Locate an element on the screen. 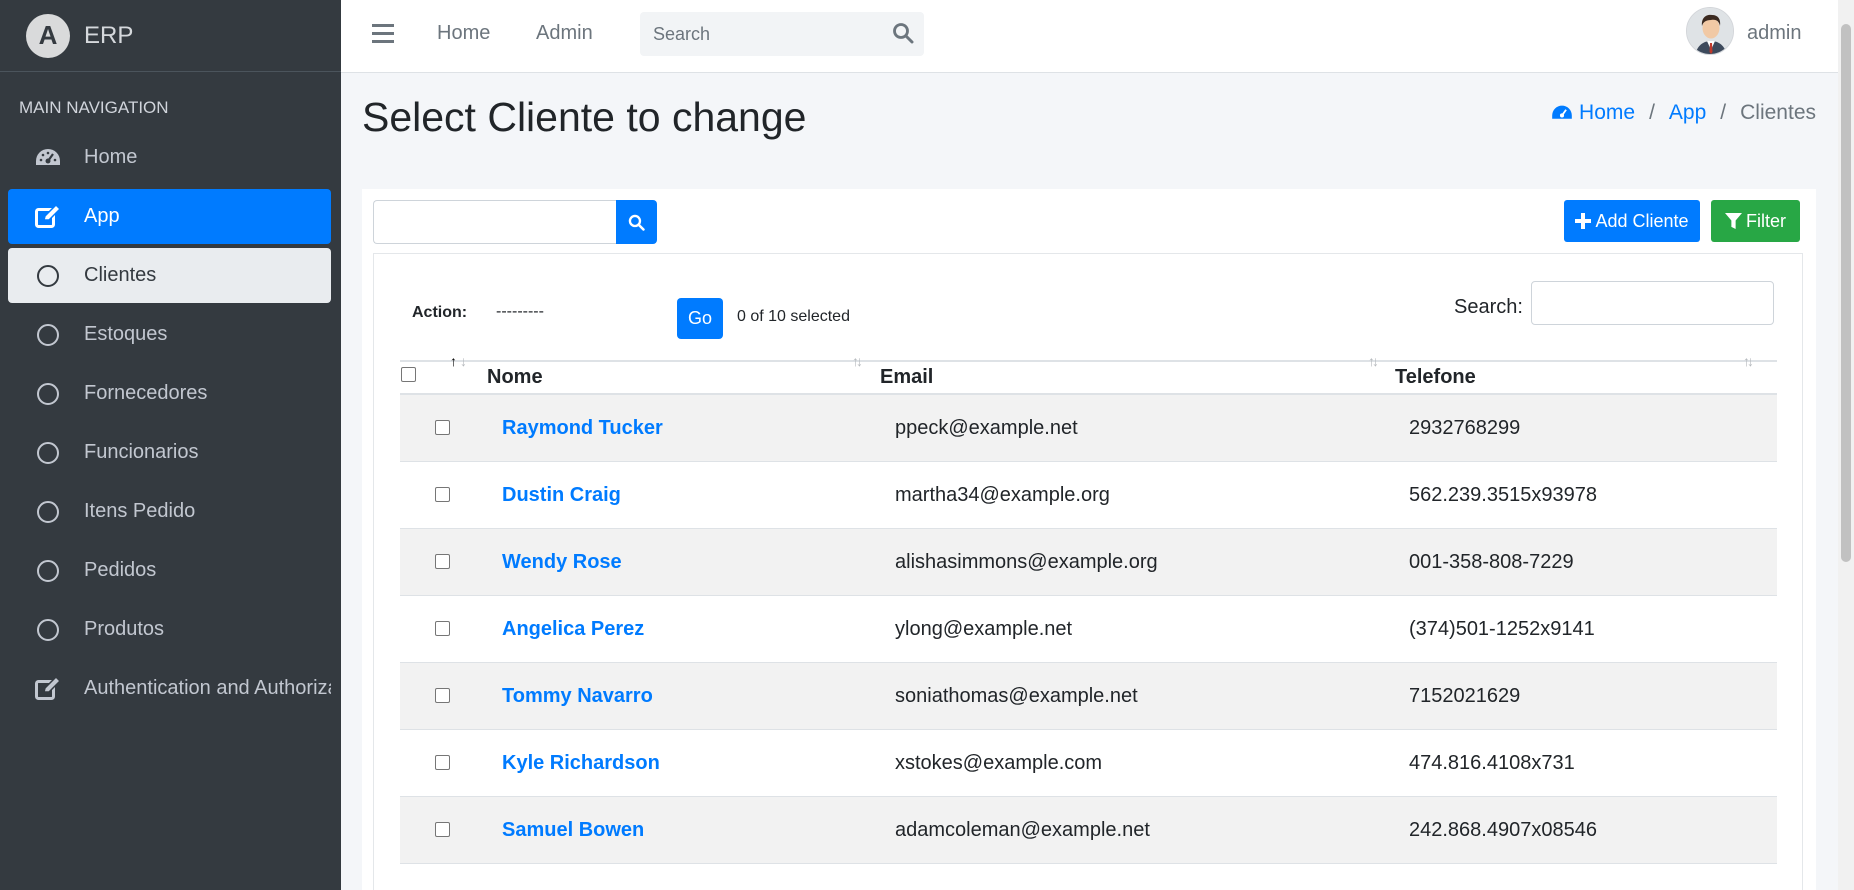  sidebar-item-fornecedores: Fornecedores is located at coordinates (169, 393).